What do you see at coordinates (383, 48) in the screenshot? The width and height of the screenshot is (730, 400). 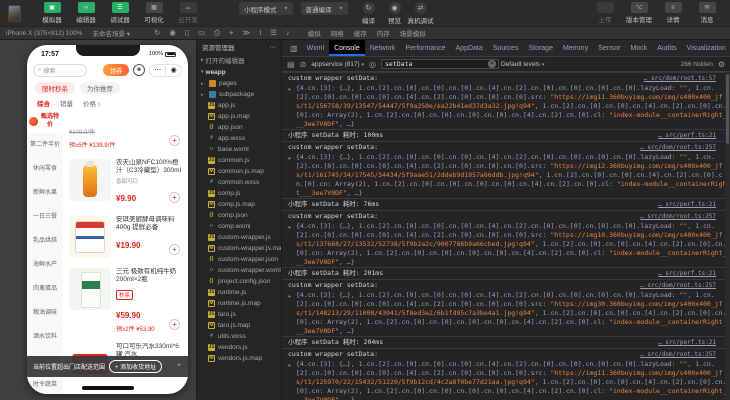 I see `tab-network: Network` at bounding box center [383, 48].